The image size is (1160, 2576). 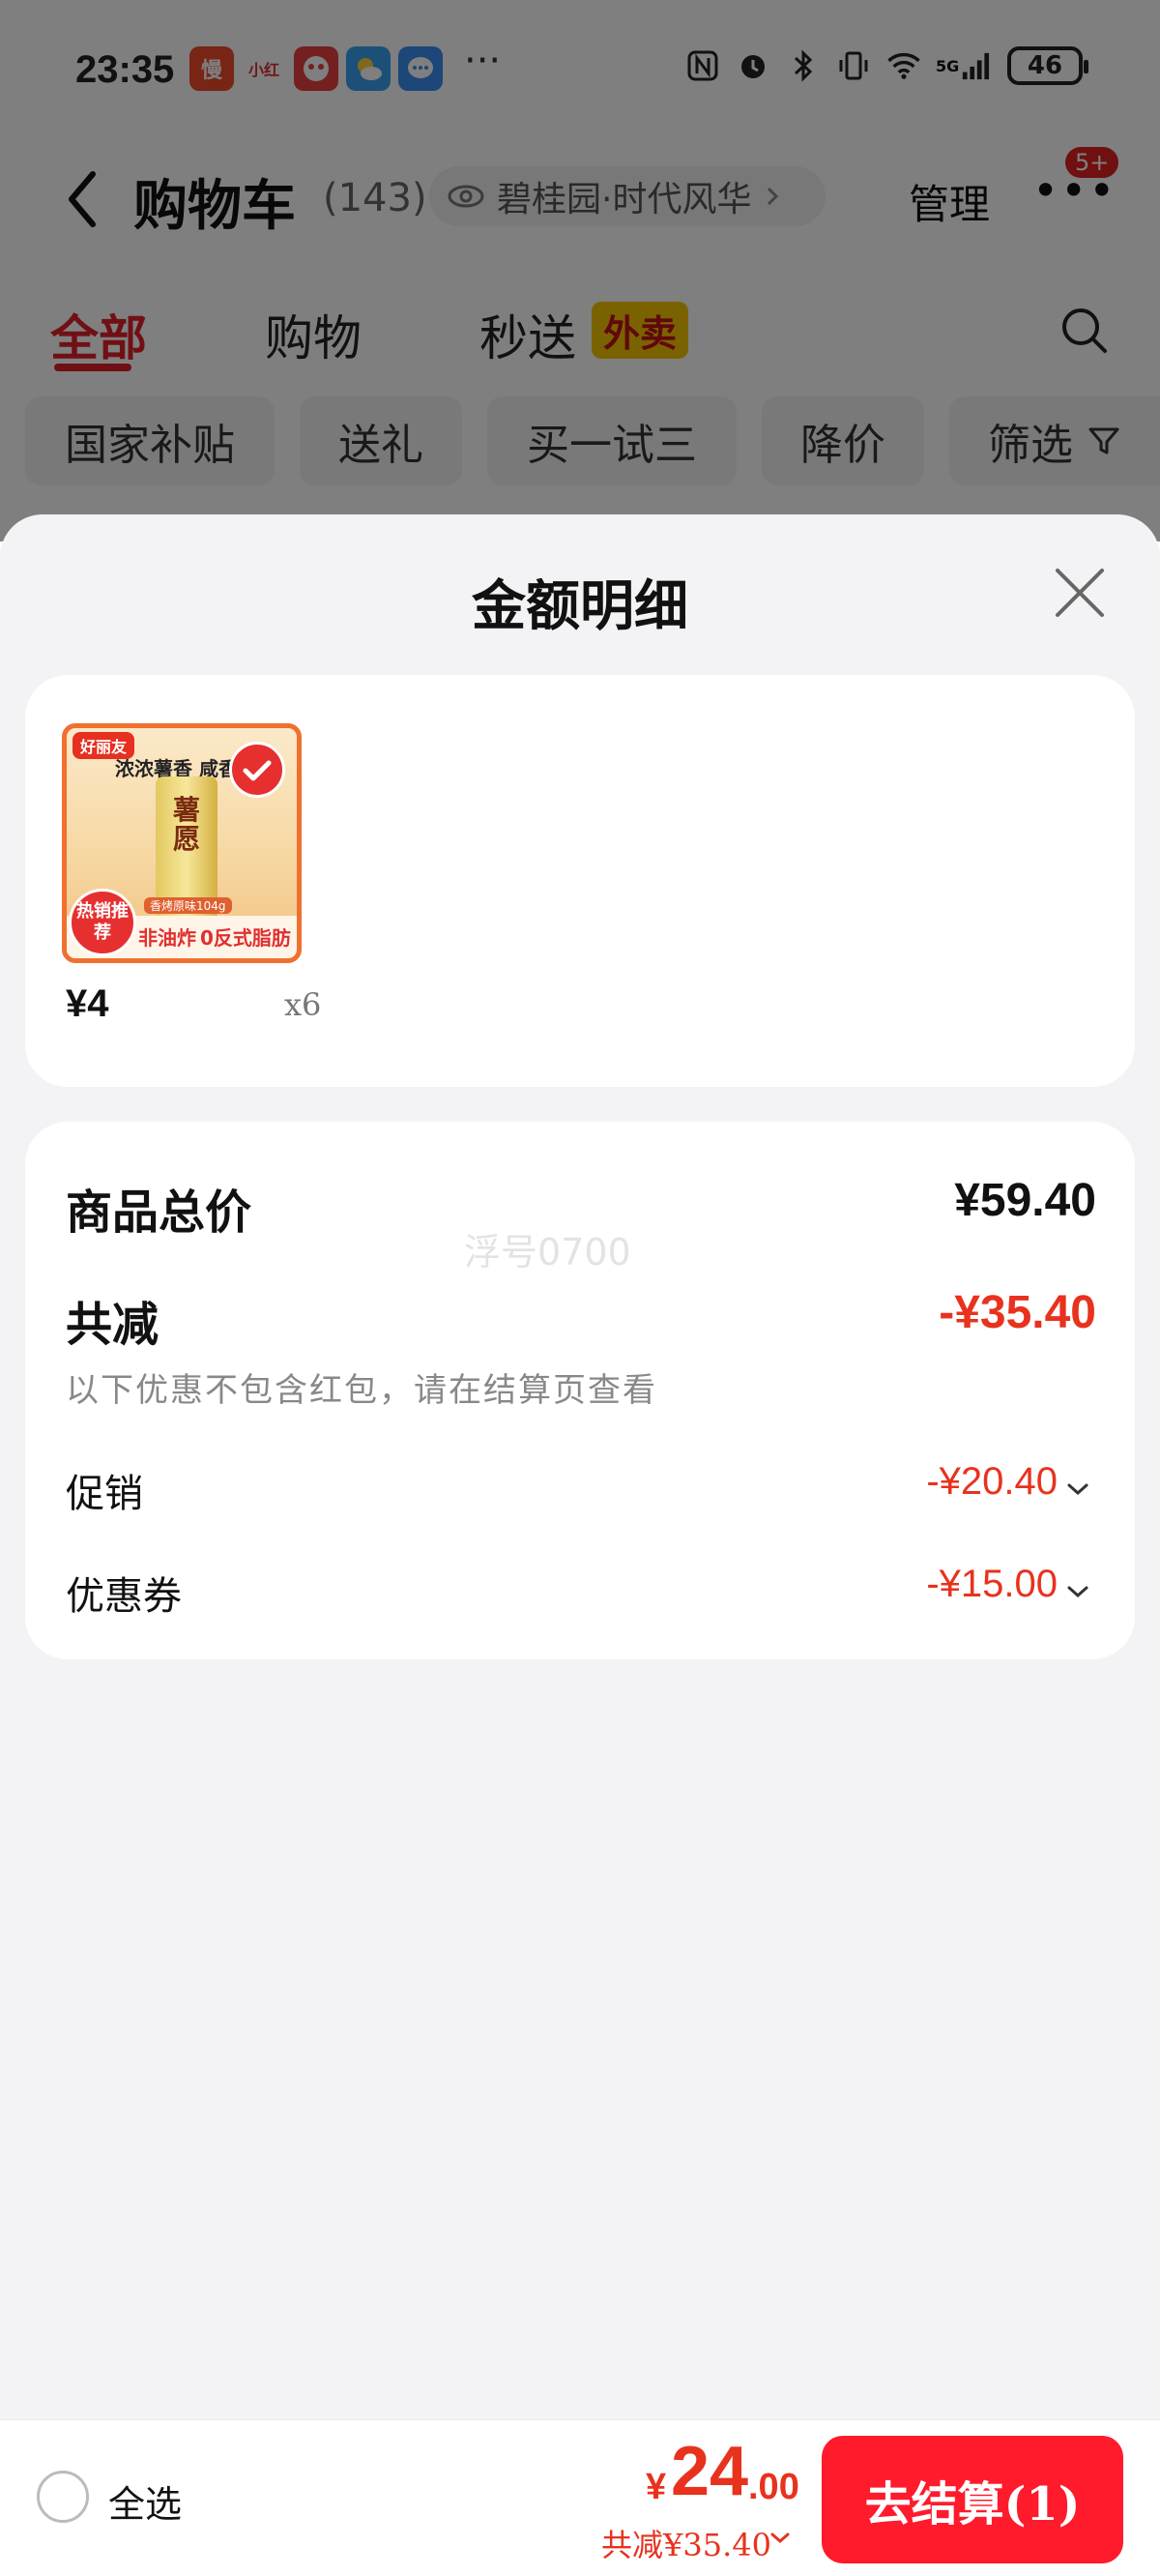 What do you see at coordinates (1018, 1312) in the screenshot?
I see `total-discount-value: -¥35.40` at bounding box center [1018, 1312].